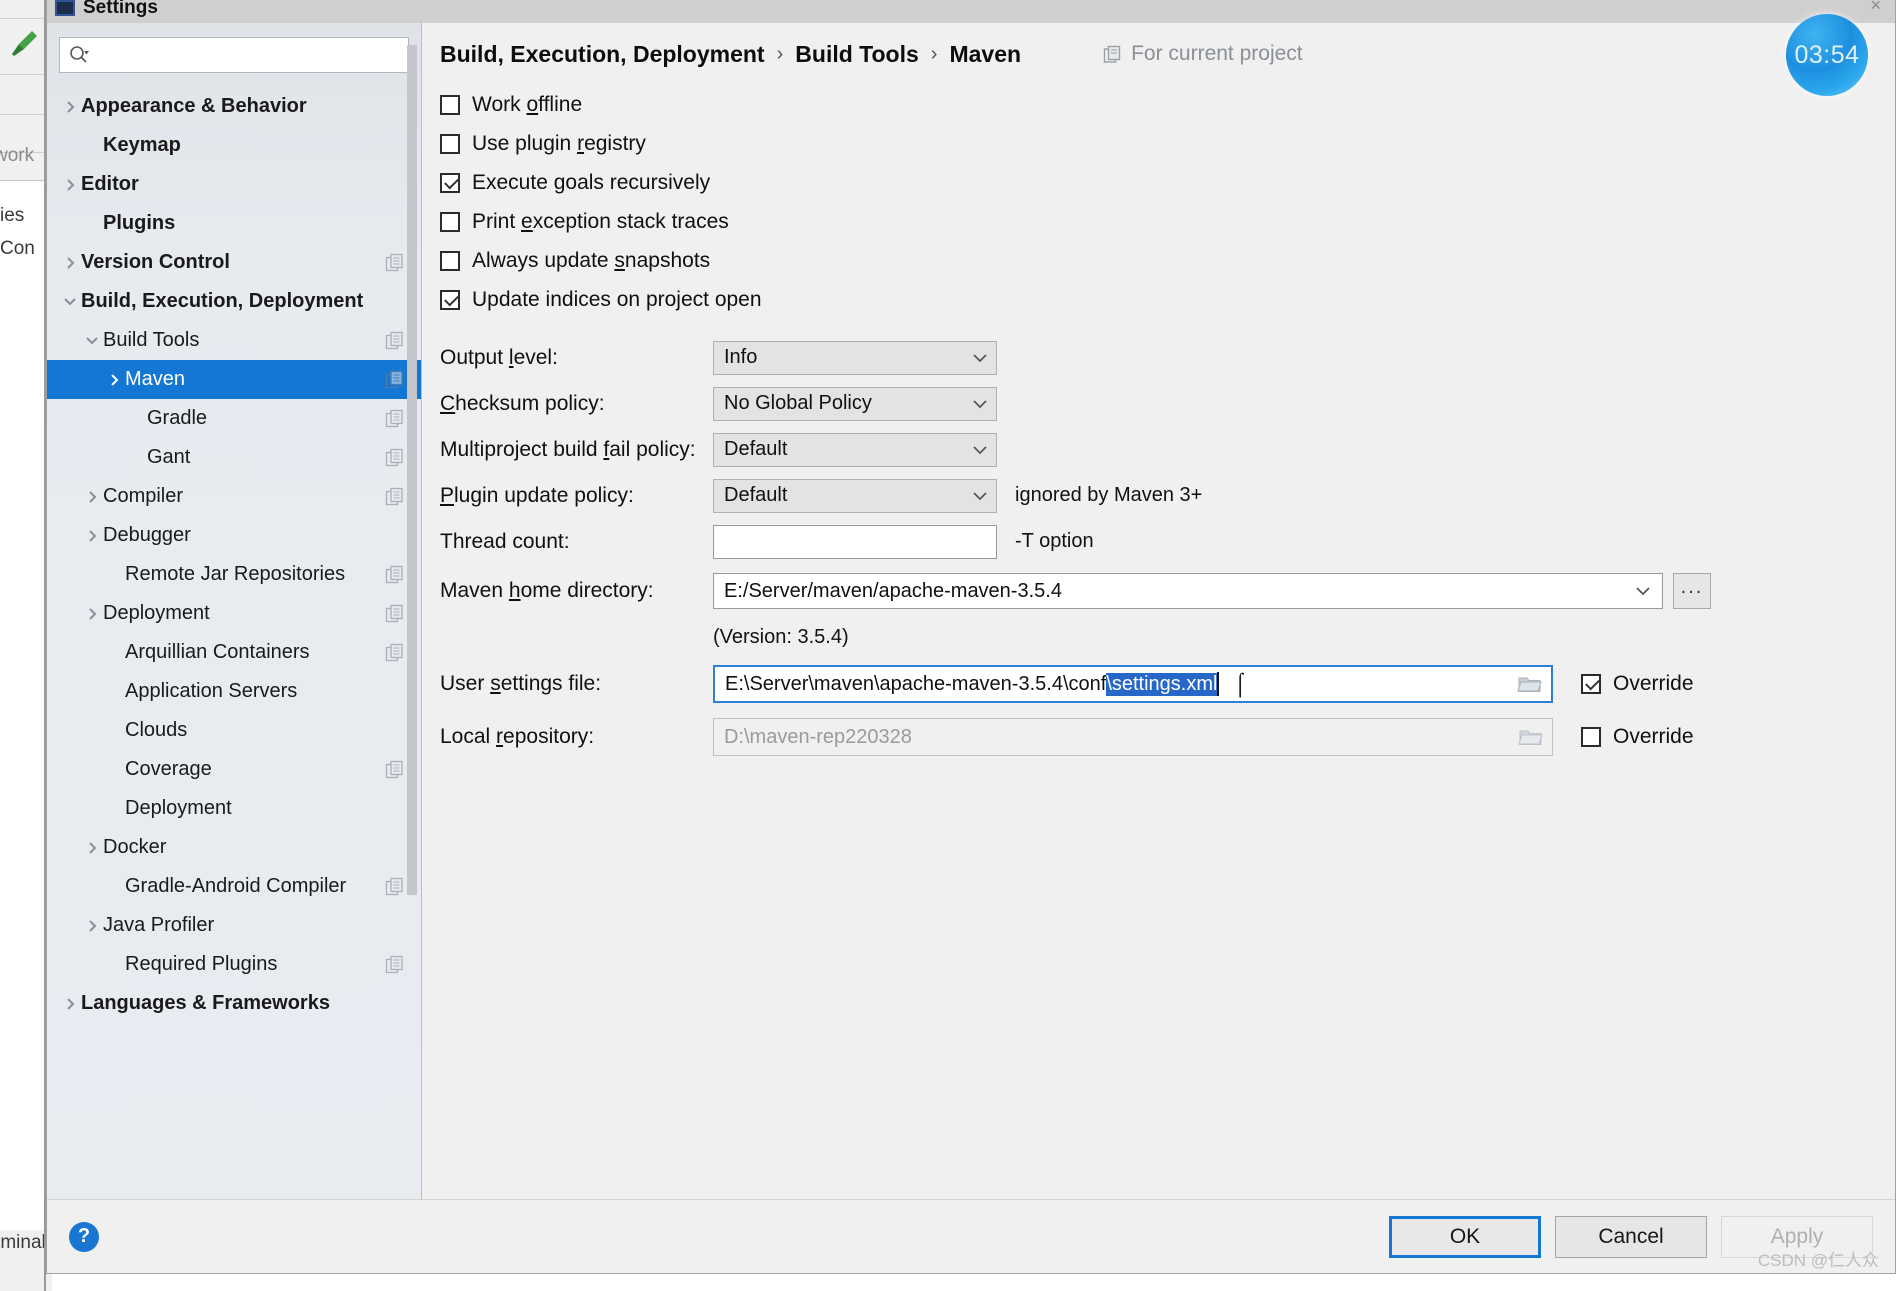  Describe the element at coordinates (591, 182) in the screenshot. I see `checkbox-label-execute-goals-recursively: Execute goals recursively` at that location.